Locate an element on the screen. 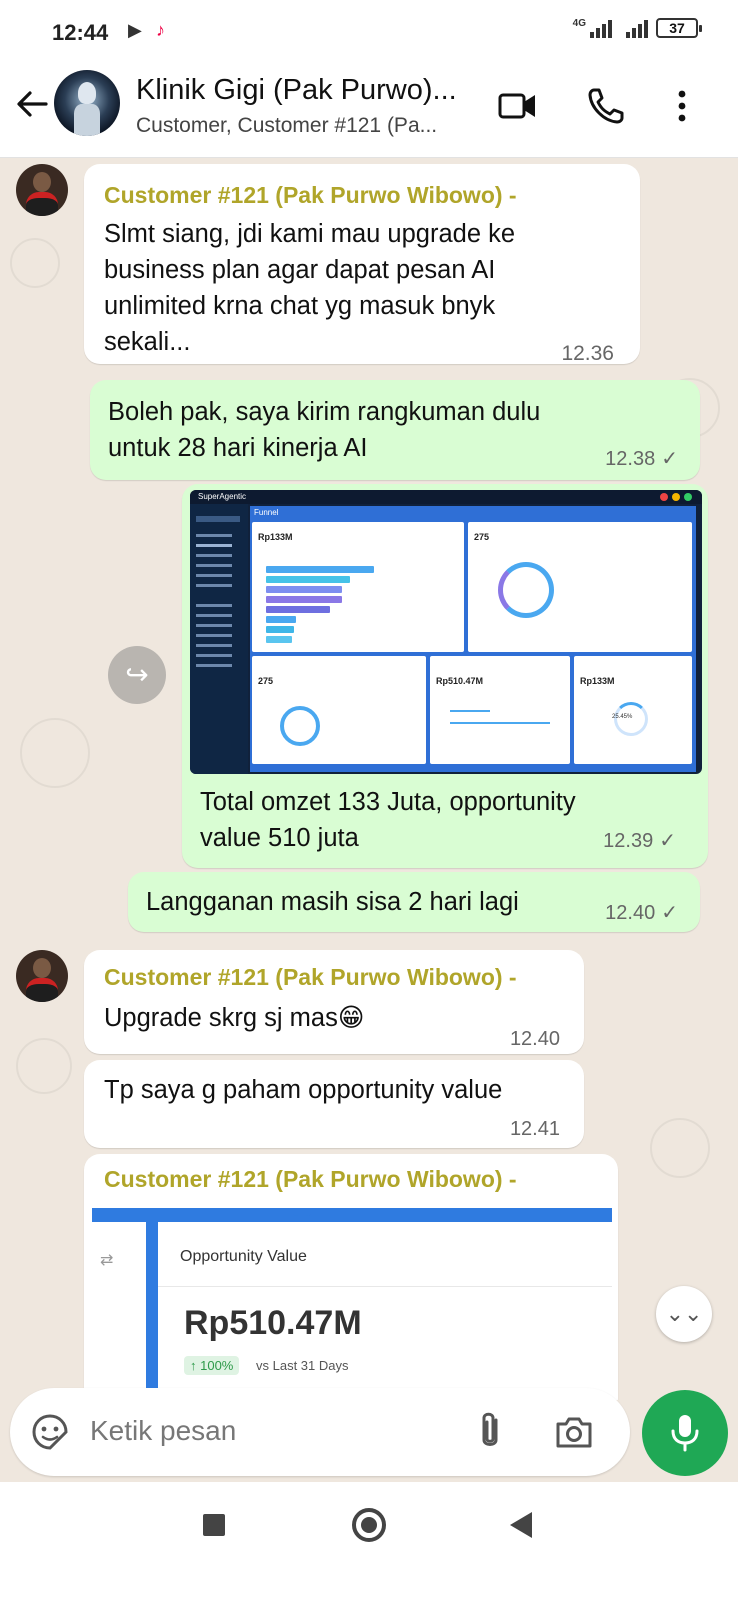  back-arrow-icon is located at coordinates (32, 104).